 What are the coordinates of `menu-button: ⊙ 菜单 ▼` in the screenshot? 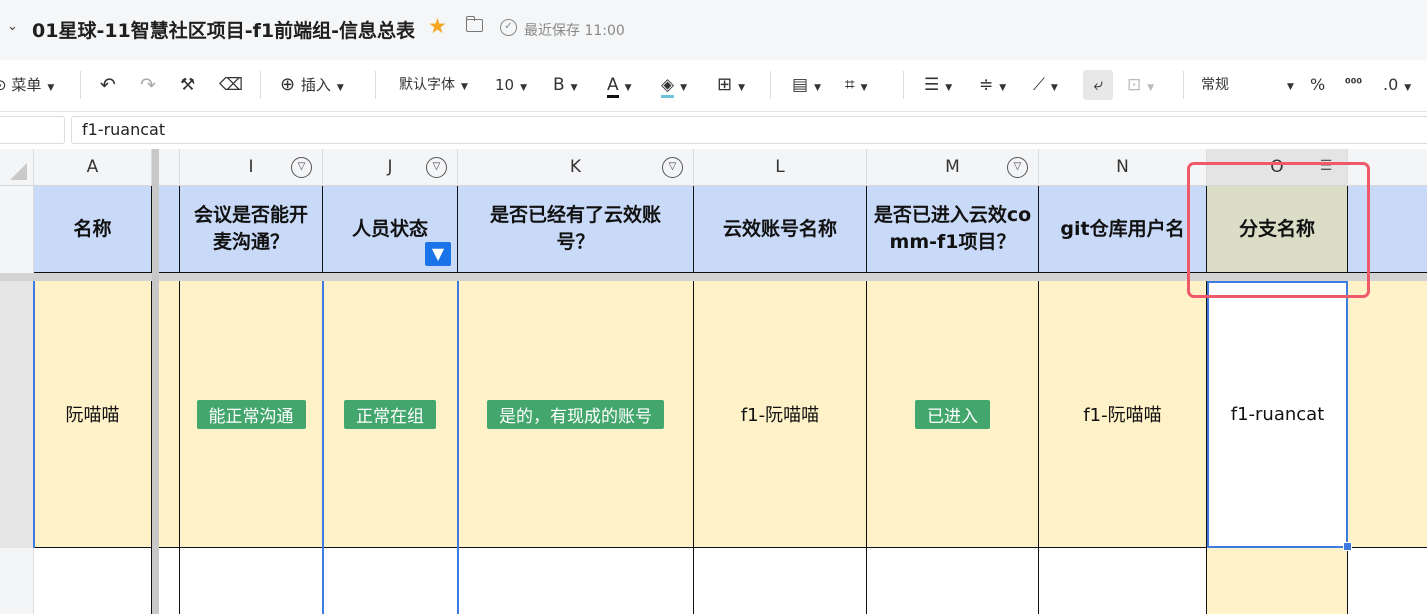 It's located at (27, 86).